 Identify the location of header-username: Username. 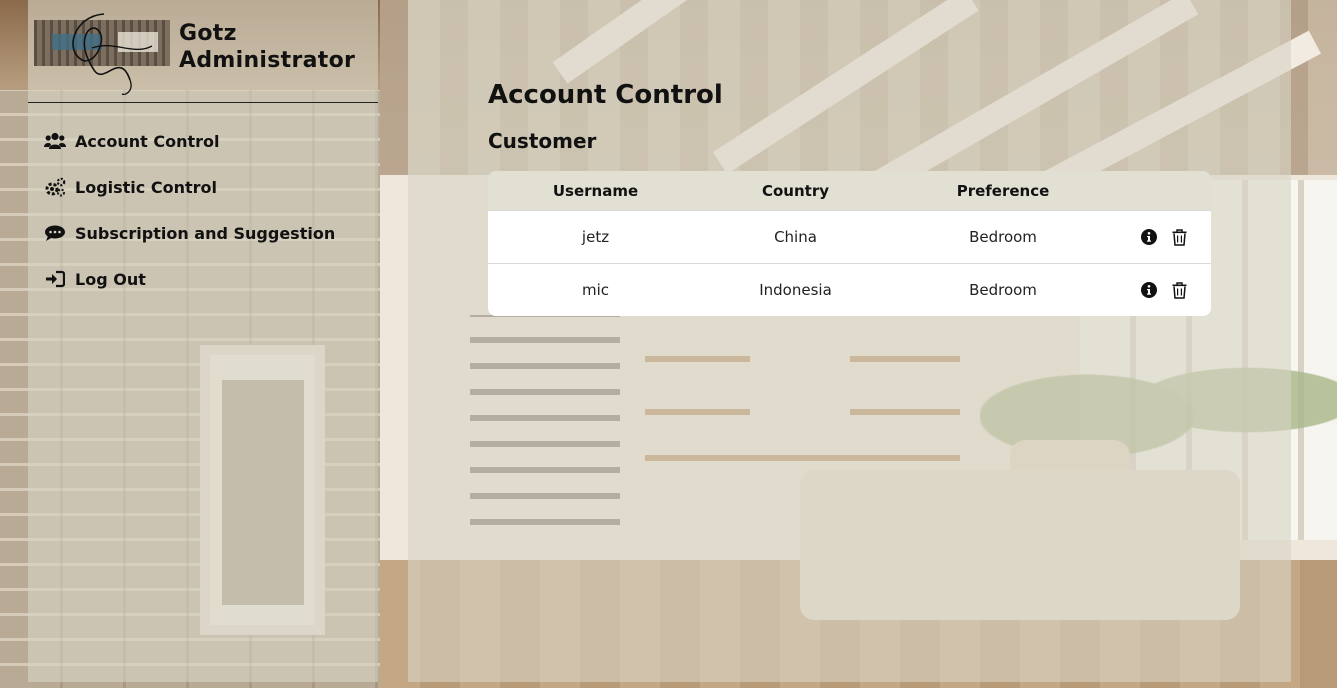
(595, 190).